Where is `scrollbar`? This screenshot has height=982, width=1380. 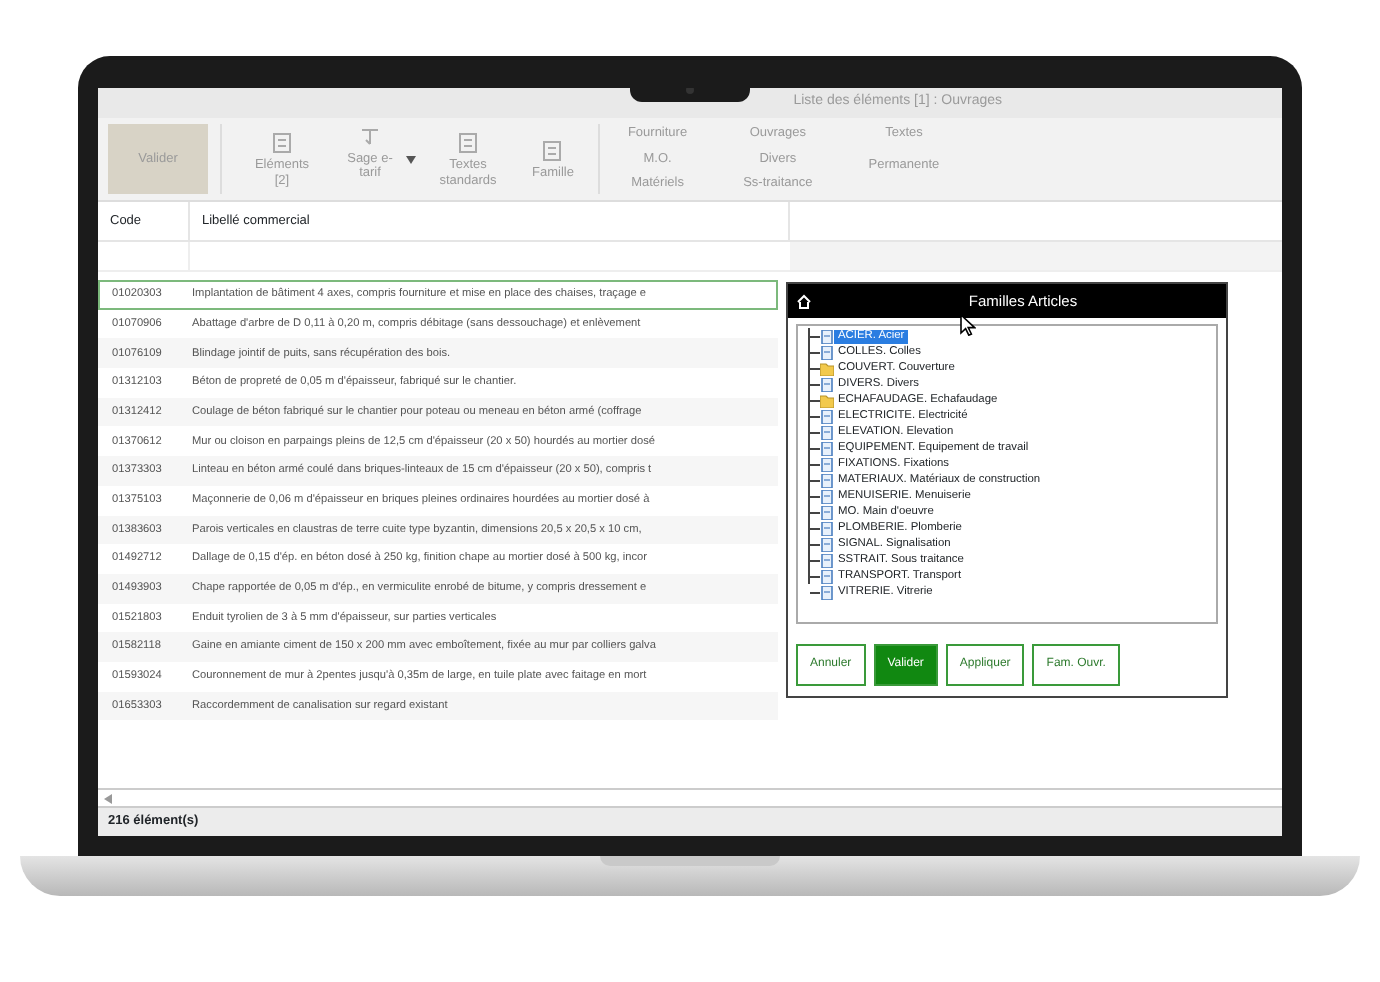 scrollbar is located at coordinates (690, 798).